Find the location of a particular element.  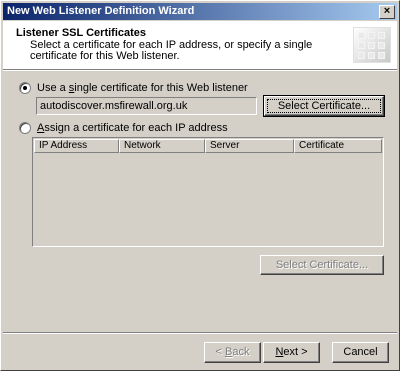

table-header: IP Address Network Server Certificate is located at coordinates (208, 146).